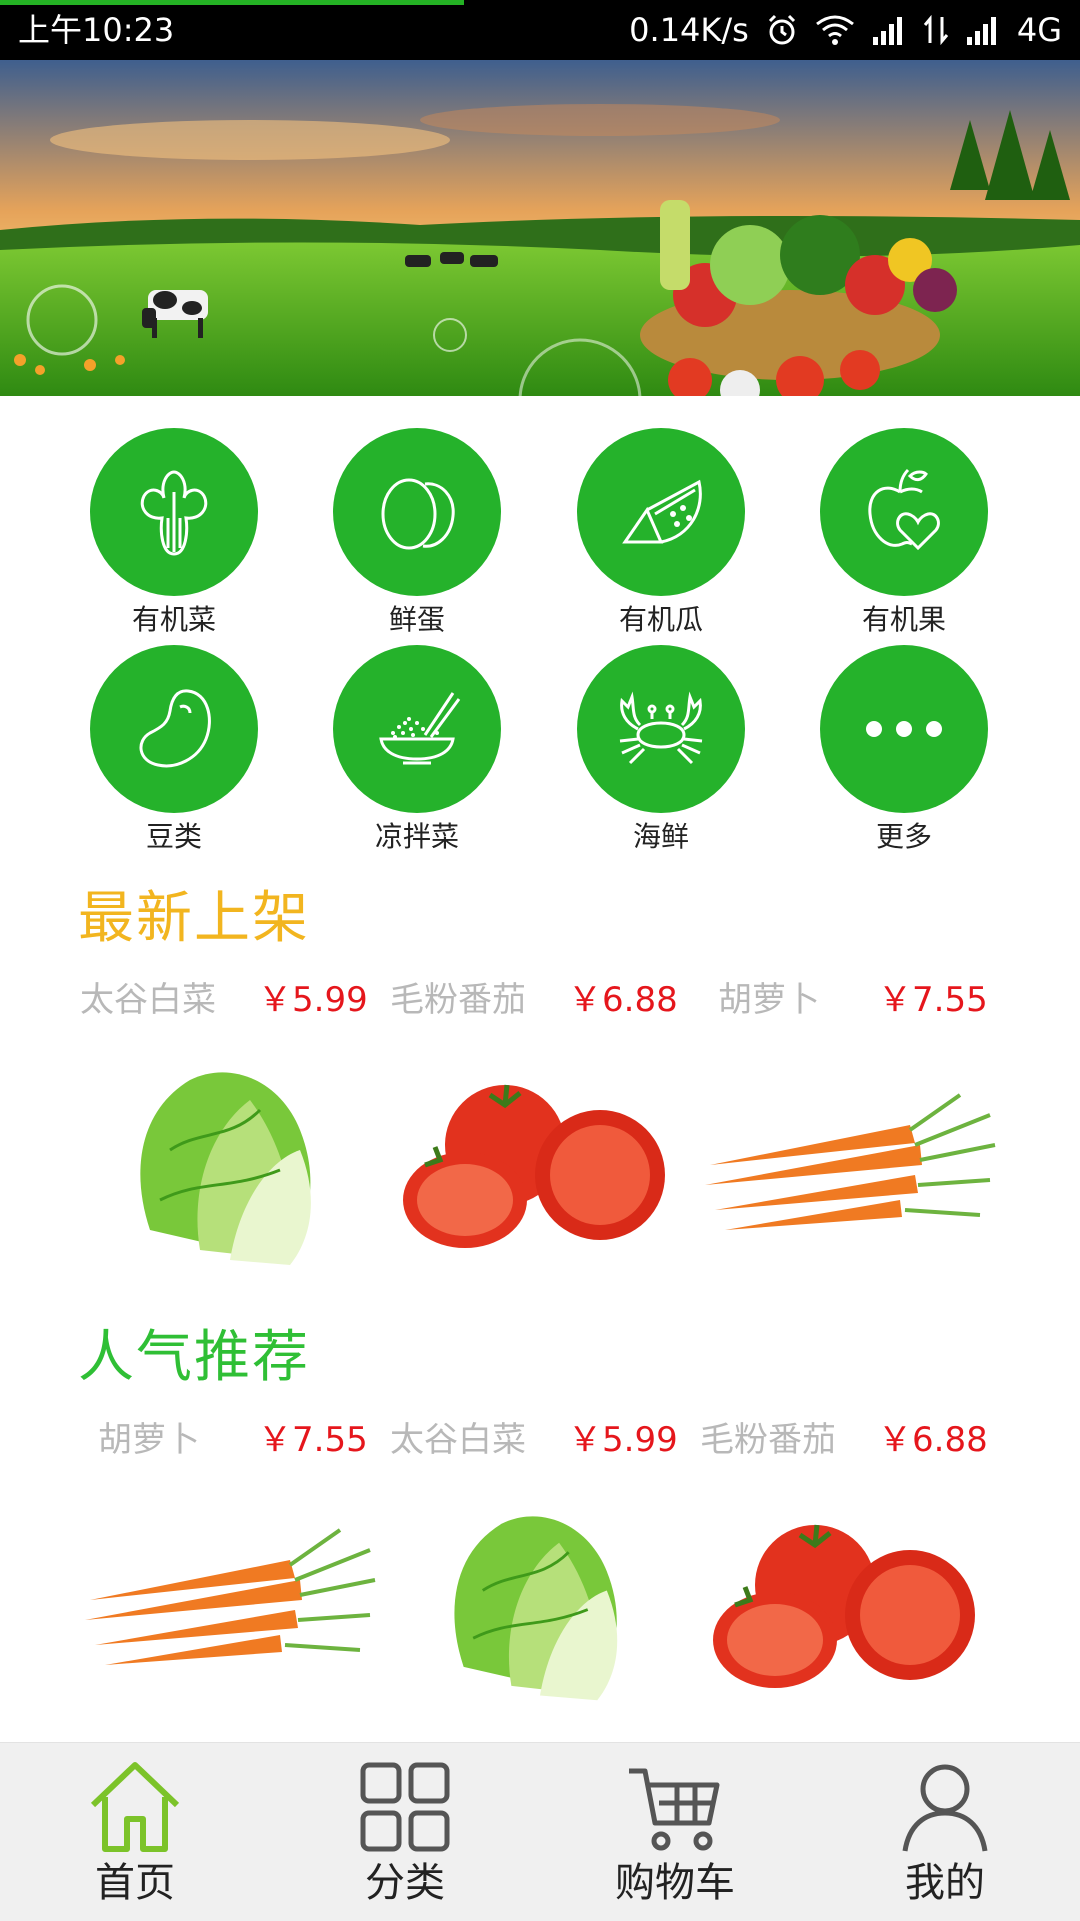 This screenshot has height=1921, width=1080. What do you see at coordinates (834, 30) in the screenshot?
I see `wifi-icon` at bounding box center [834, 30].